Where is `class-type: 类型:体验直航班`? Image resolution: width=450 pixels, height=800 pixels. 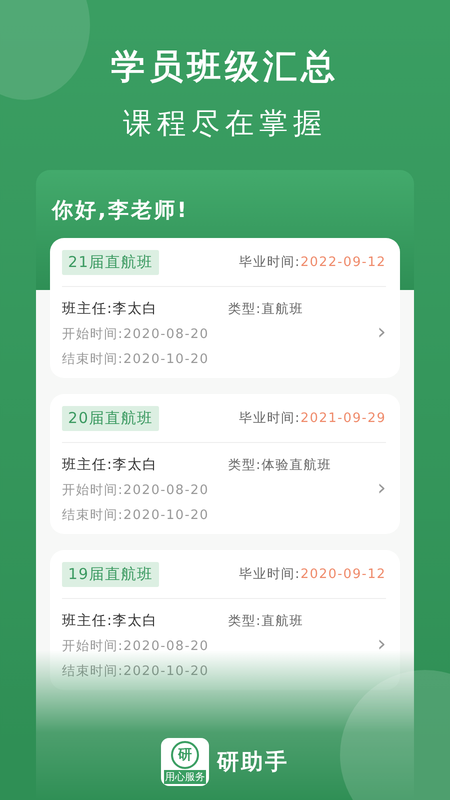 class-type: 类型:体验直航班 is located at coordinates (280, 465).